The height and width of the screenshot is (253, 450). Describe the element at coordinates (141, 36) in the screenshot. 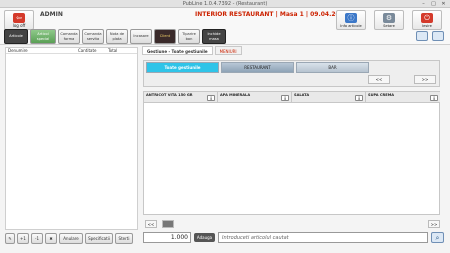

I see `payment-button: Incasare` at that location.